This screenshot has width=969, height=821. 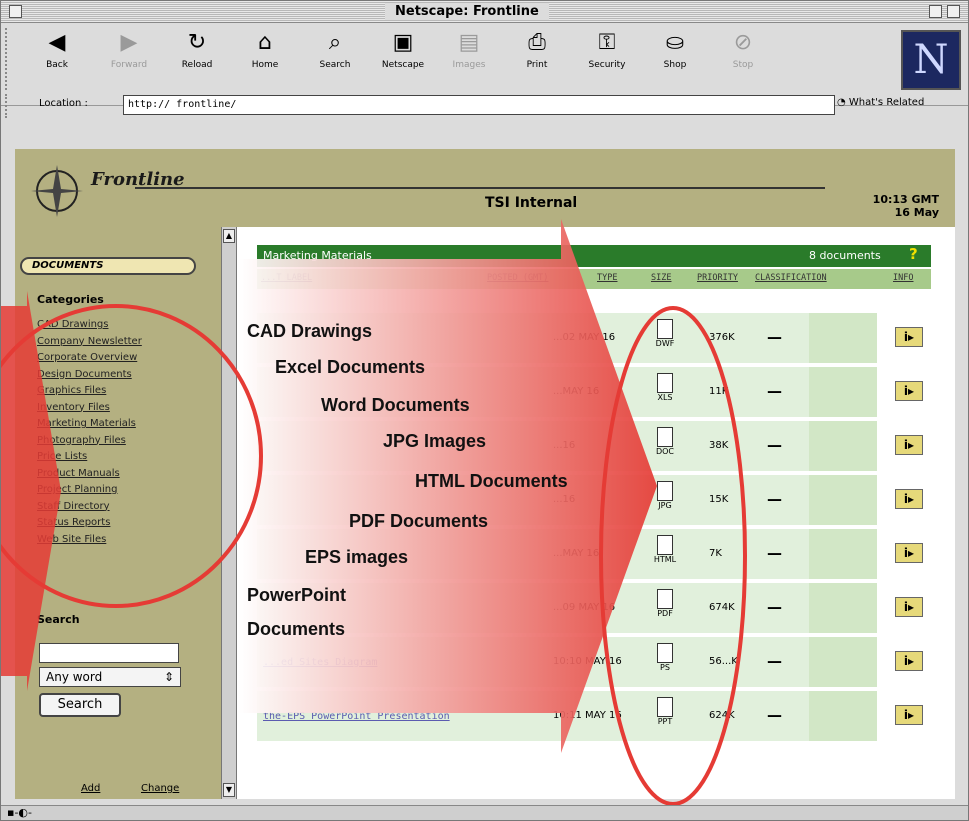 I want to click on toolbar-netscape-button: ▣ Netscape, so click(x=403, y=50).